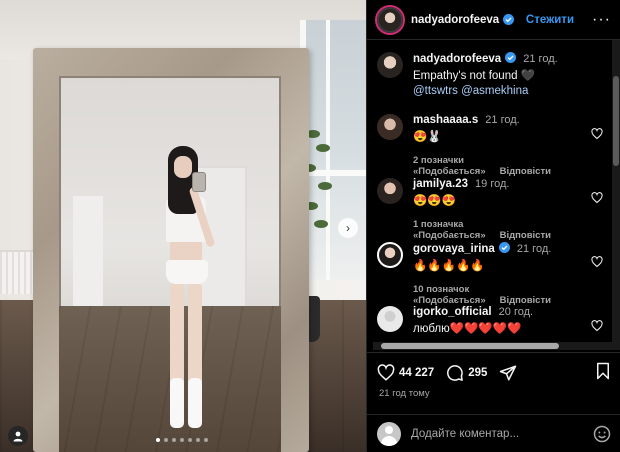 This screenshot has width=620, height=452. I want to click on comment-time: 20 год., so click(516, 312).